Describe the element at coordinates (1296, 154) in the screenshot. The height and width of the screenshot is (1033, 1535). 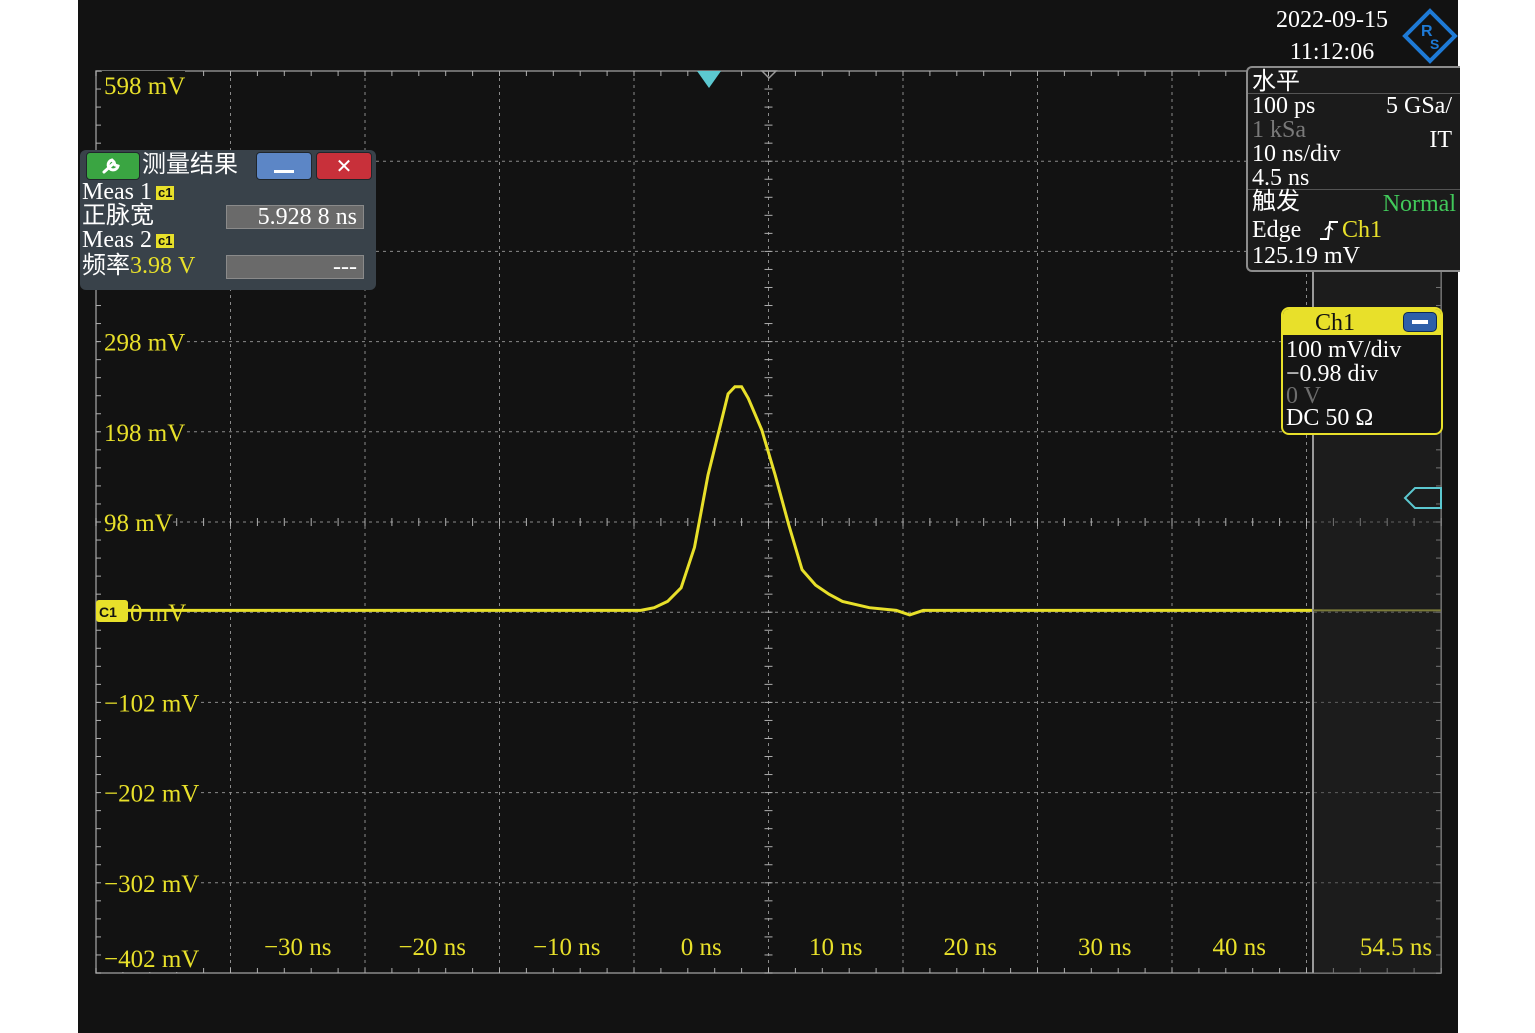
I see `time-scale-value: 10 ns/div` at that location.